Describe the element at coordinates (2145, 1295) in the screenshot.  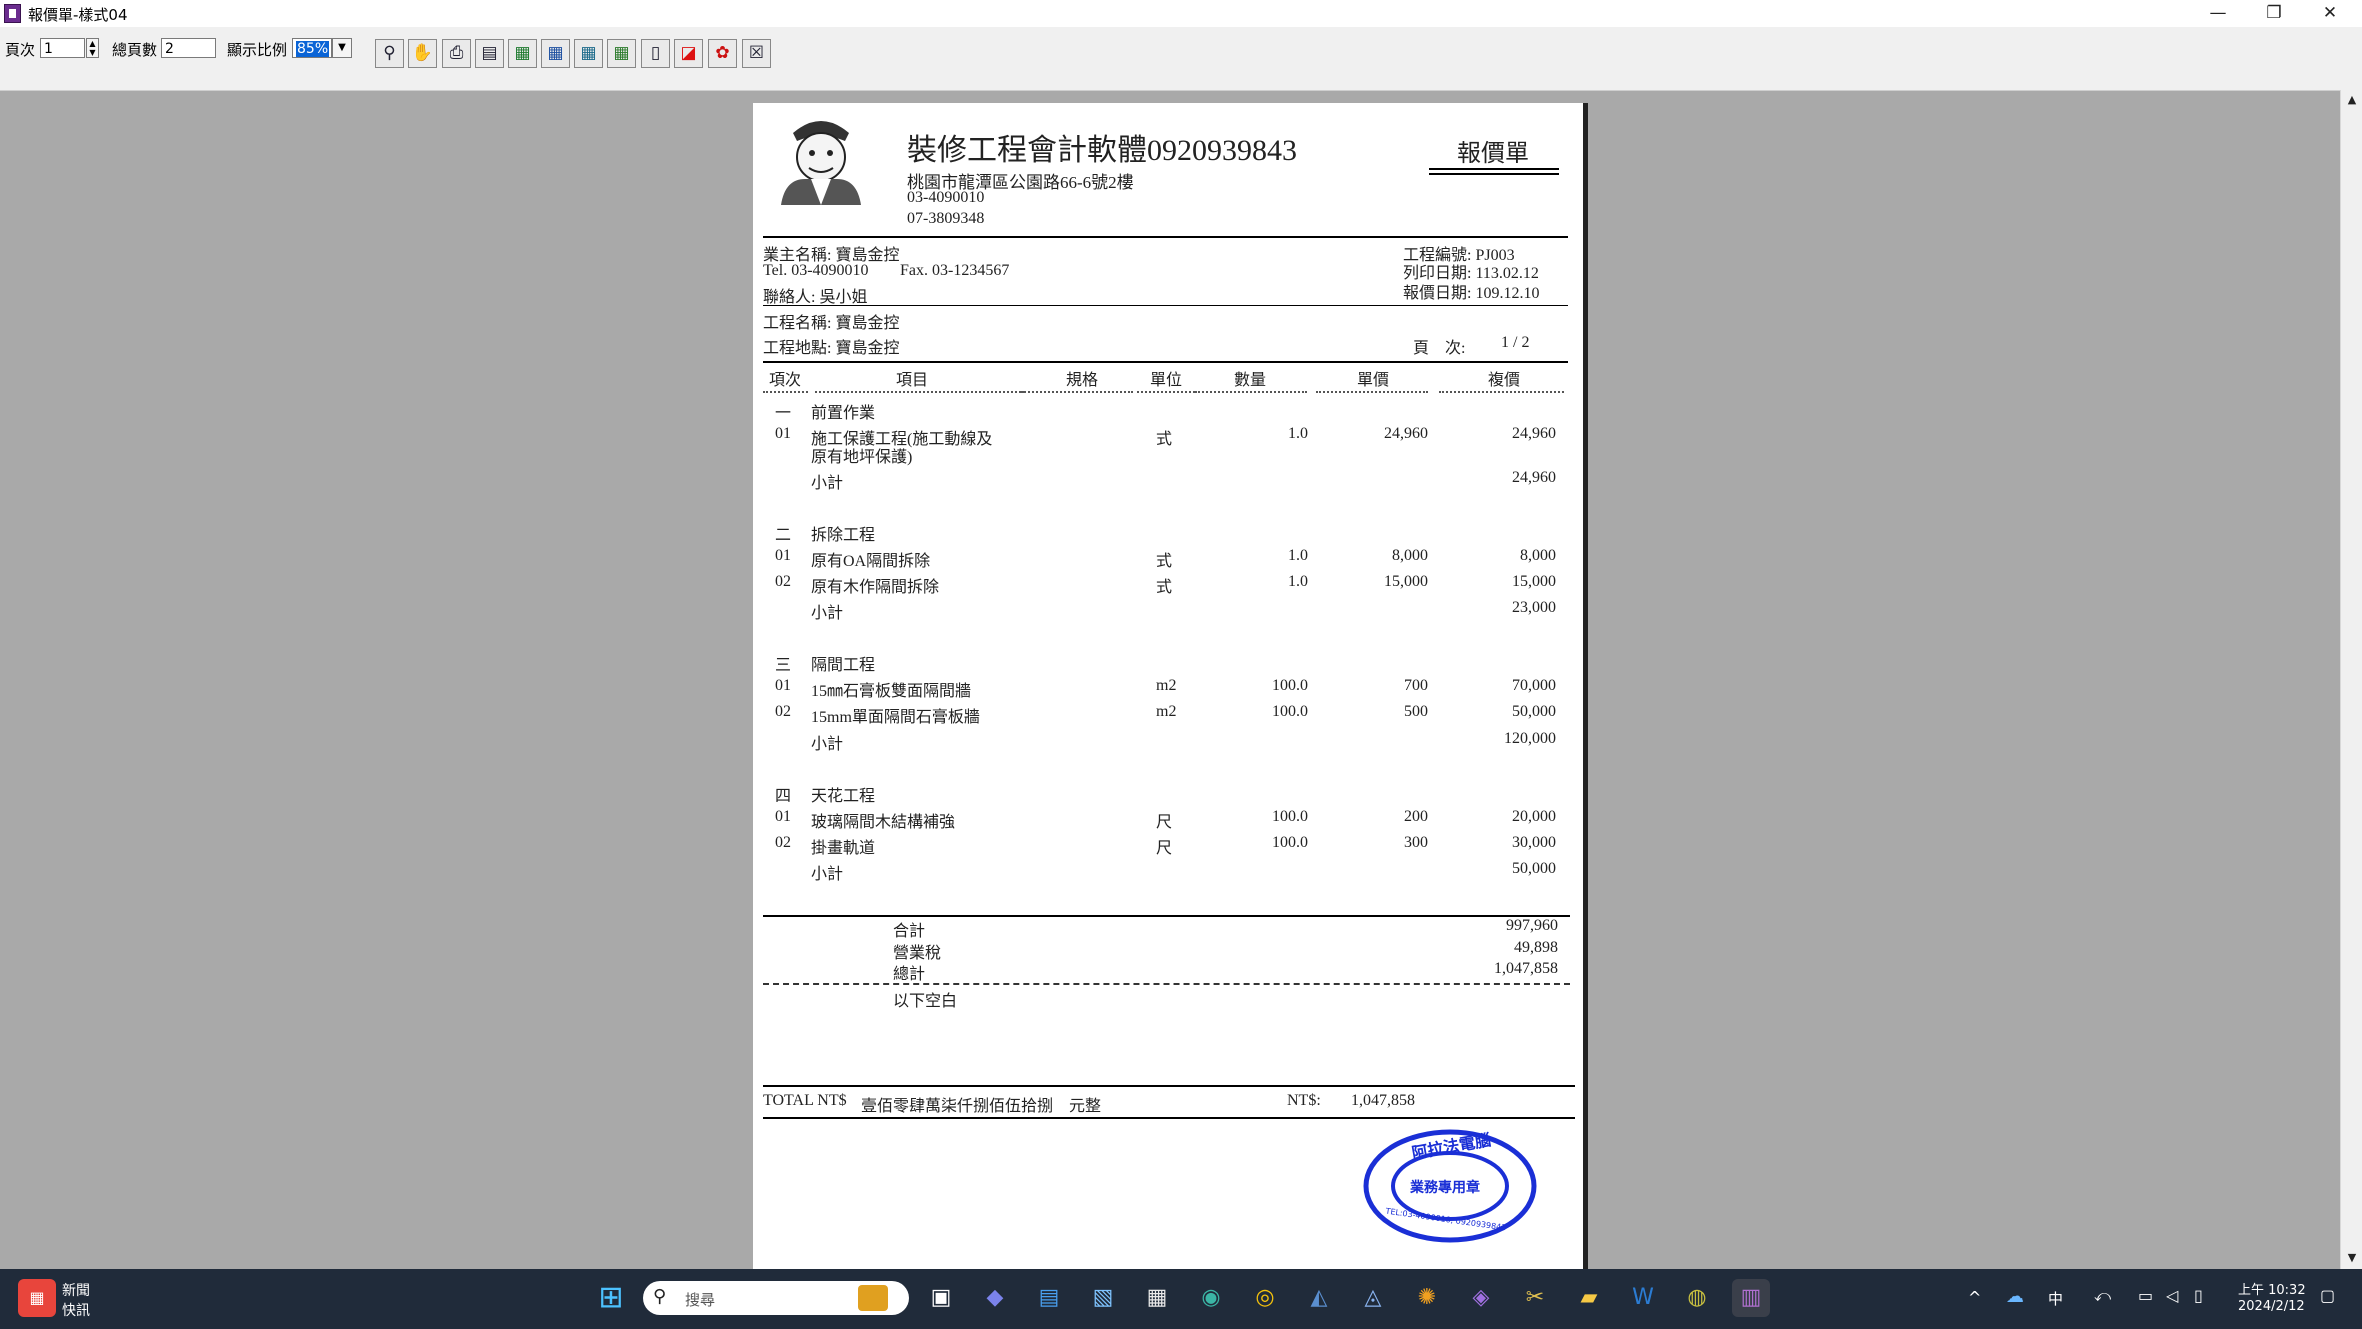
I see `network-icon: ▭` at that location.